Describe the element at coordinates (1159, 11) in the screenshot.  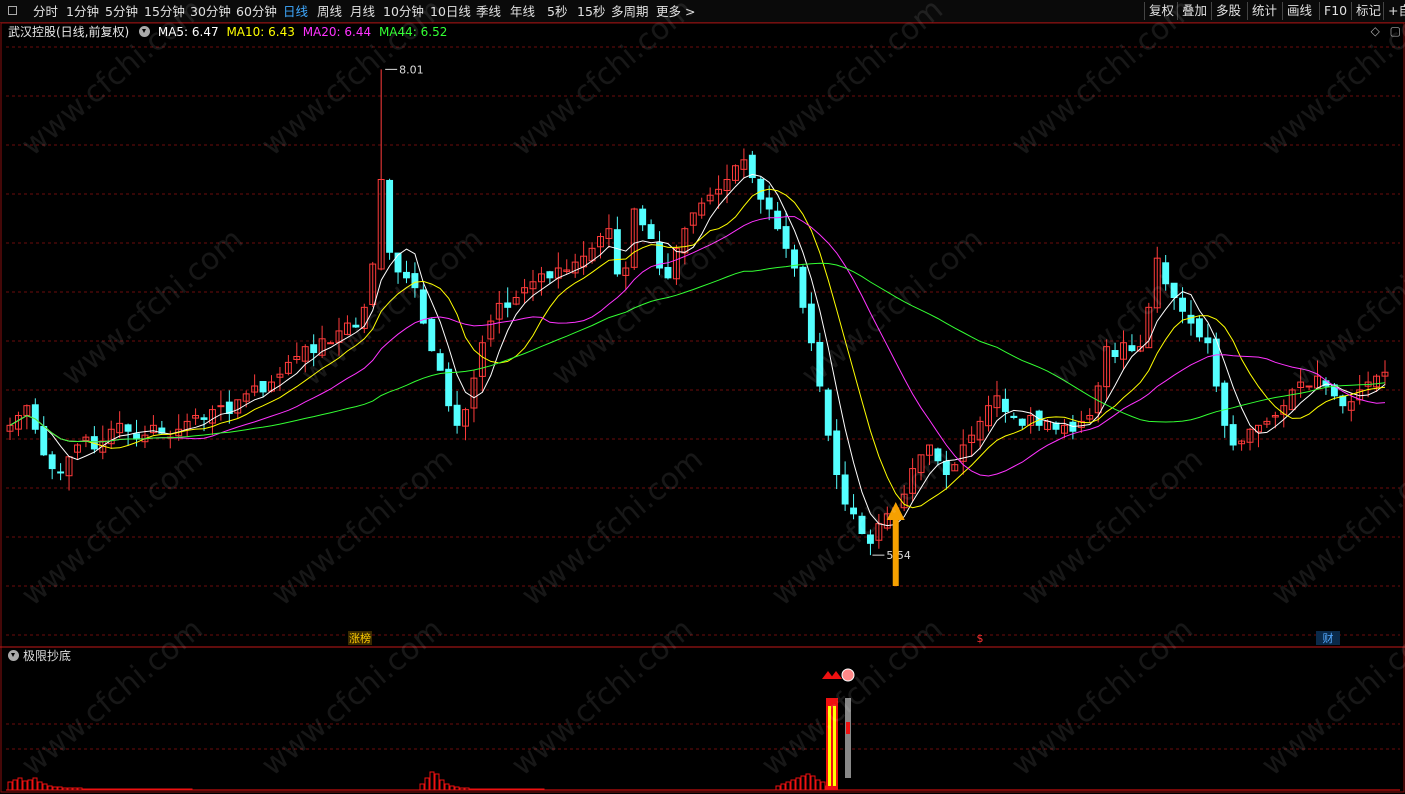
I see `restore-rights-button: 复权` at that location.